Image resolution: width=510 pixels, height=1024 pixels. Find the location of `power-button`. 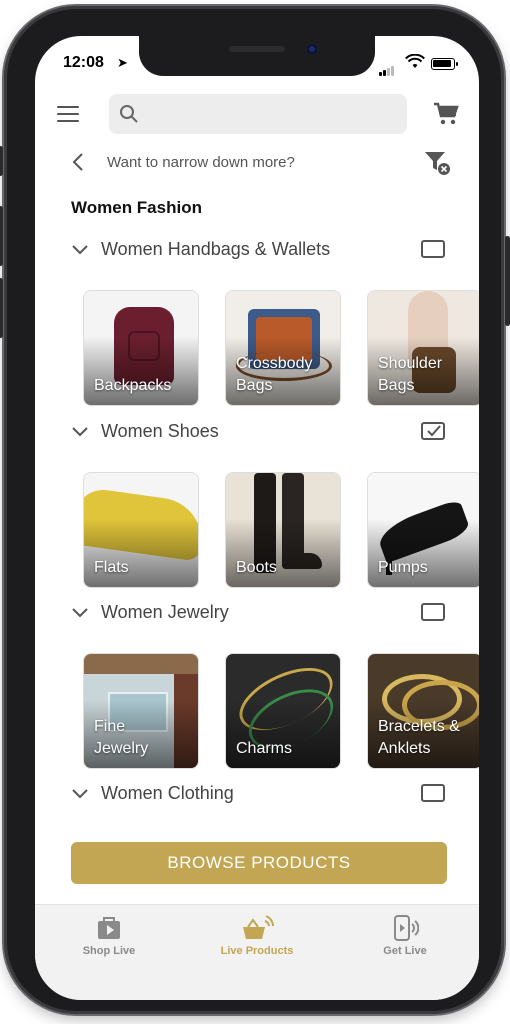

power-button is located at coordinates (507, 281).